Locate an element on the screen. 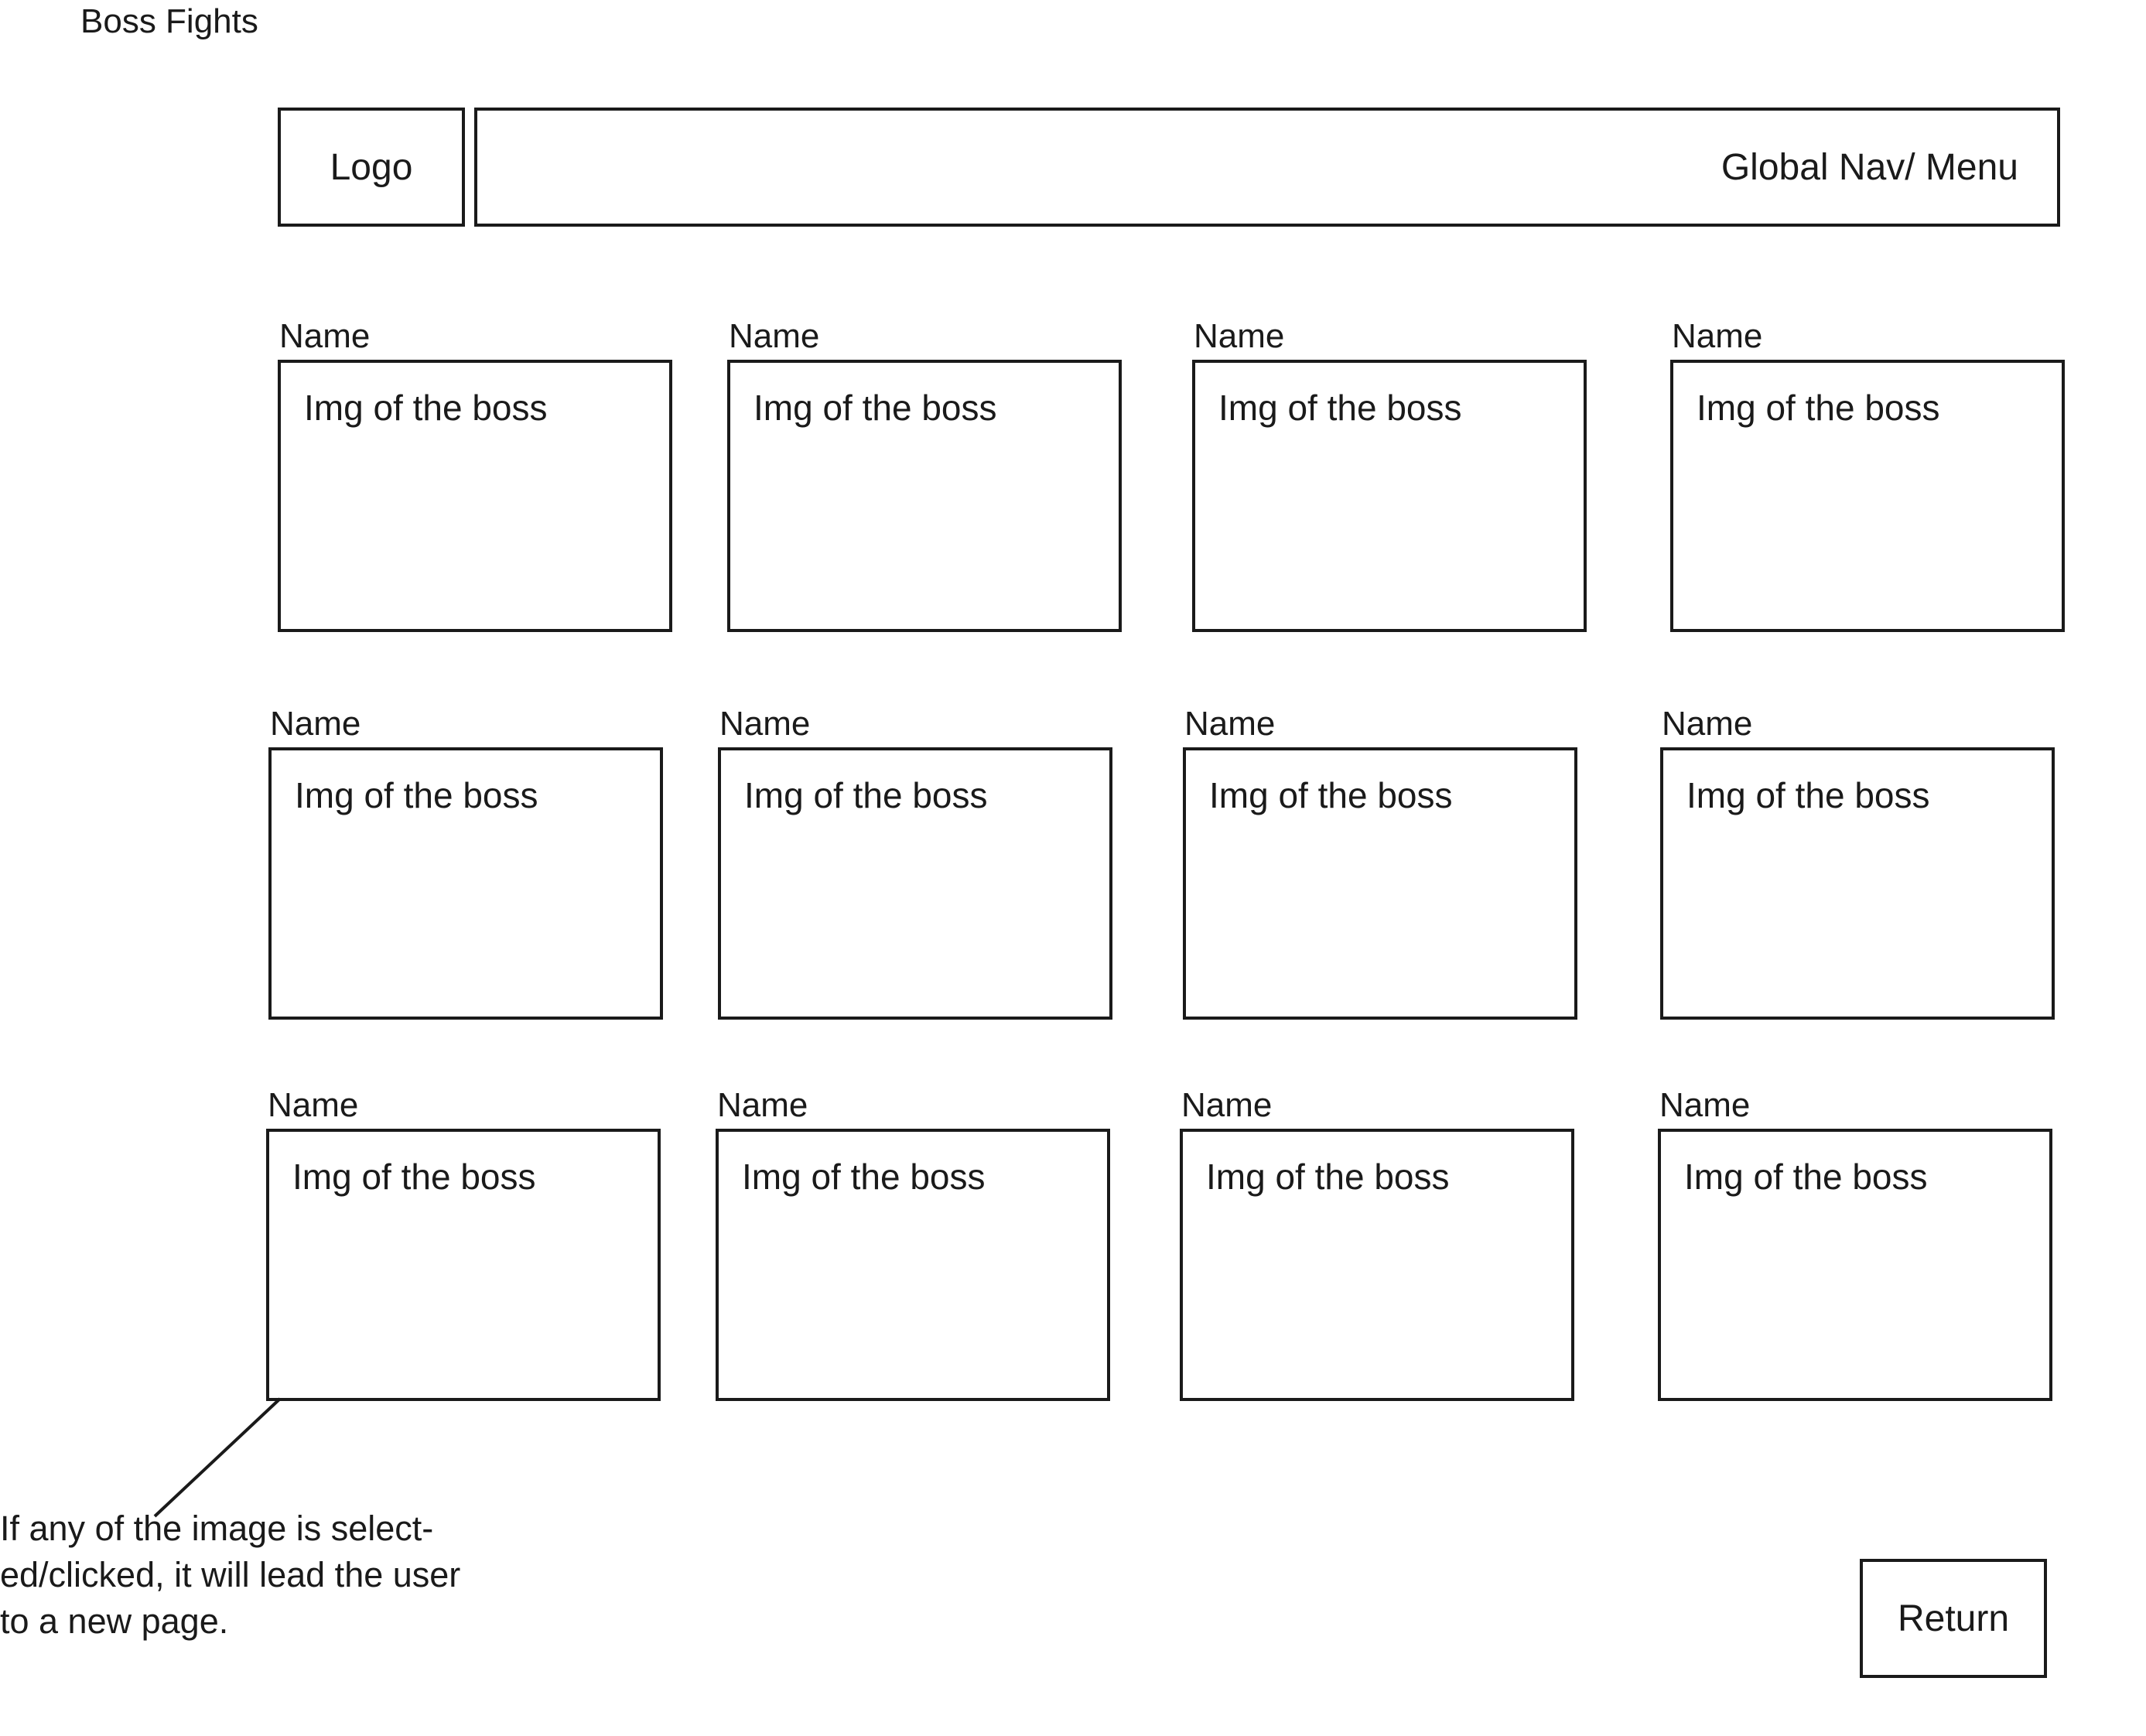 This screenshot has width=2146, height=1736. logo-label: Logo is located at coordinates (371, 167).